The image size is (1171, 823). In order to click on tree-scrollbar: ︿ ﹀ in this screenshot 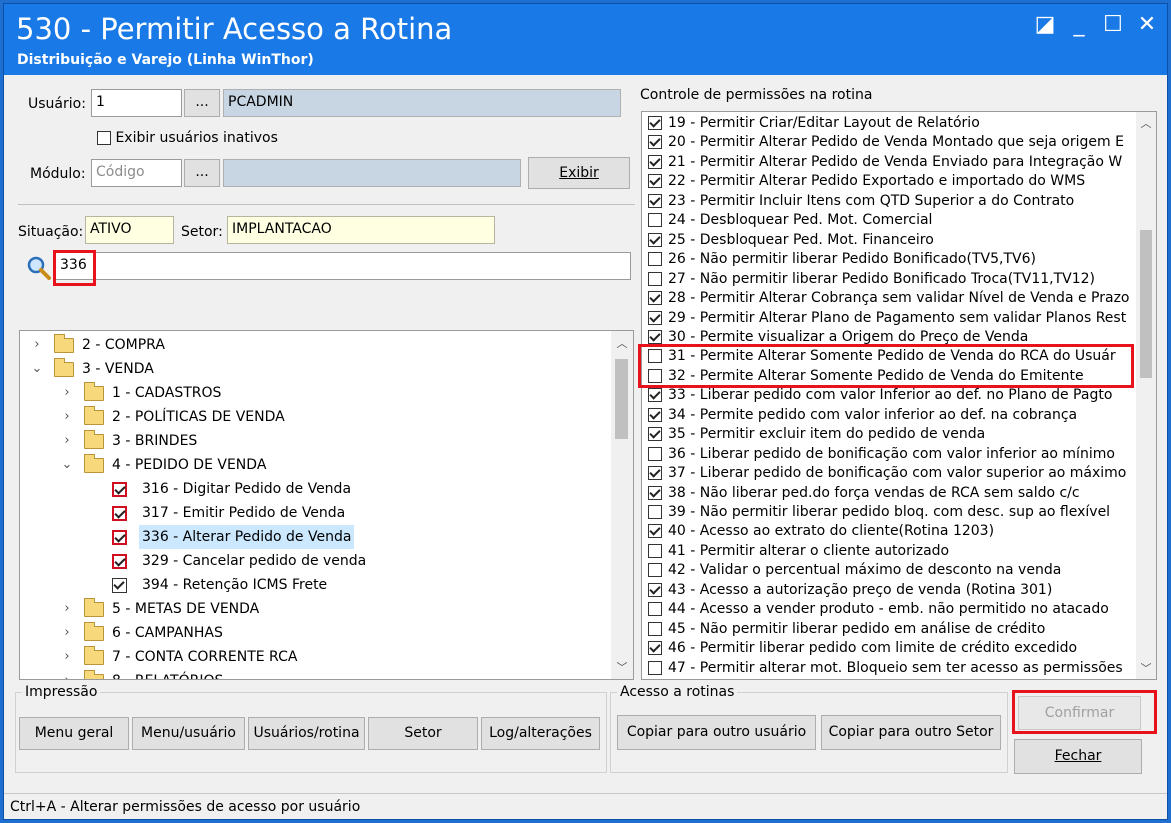, I will do `click(622, 505)`.